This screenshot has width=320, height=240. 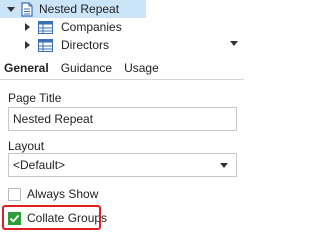 What do you see at coordinates (53, 119) in the screenshot?
I see `page-title-value: Nested Repeat` at bounding box center [53, 119].